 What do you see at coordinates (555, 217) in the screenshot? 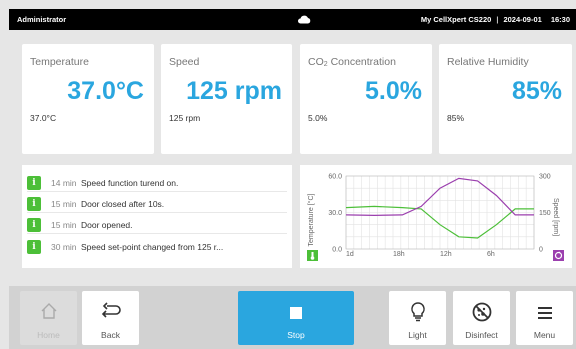
I see `y-right-axis-label: Speed [rpm]` at bounding box center [555, 217].